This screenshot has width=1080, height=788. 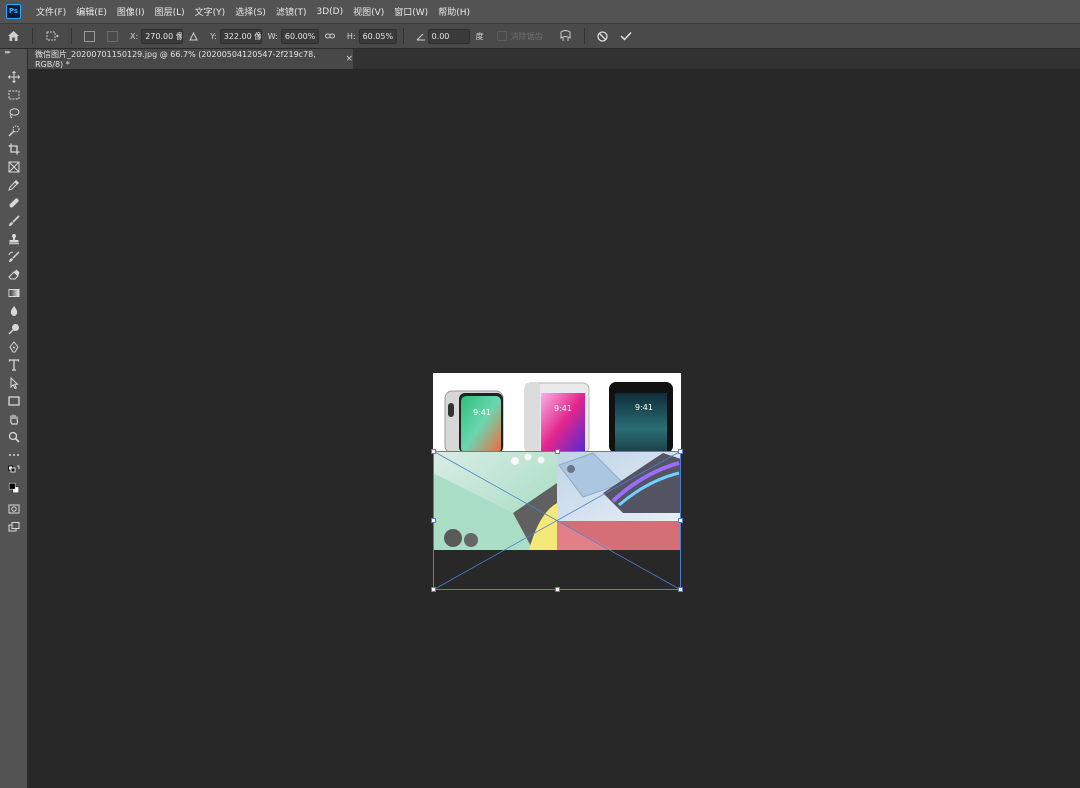 I want to click on quick-select-tool, so click(x=13, y=131).